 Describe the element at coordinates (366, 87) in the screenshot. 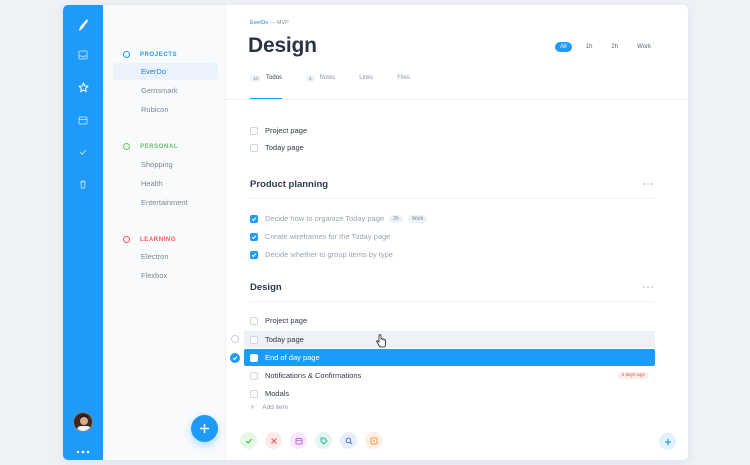

I see `tab-links: Links` at that location.